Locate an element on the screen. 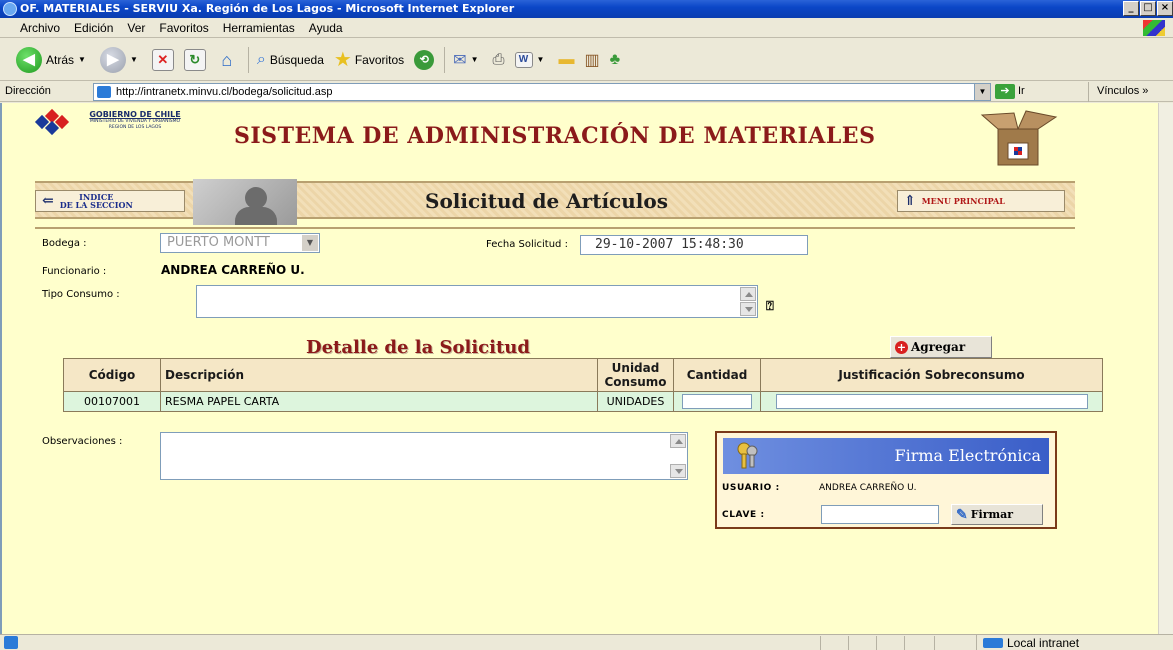  plus-icon: + is located at coordinates (901, 347).